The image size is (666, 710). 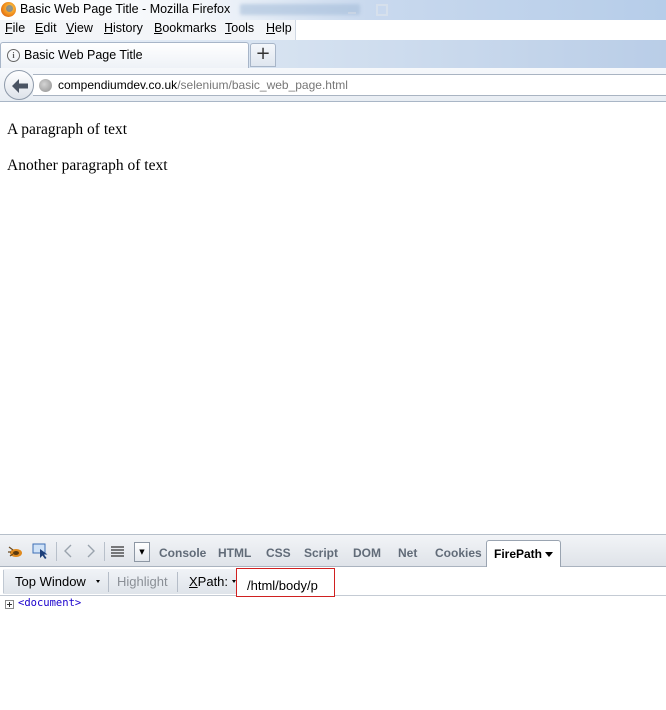 What do you see at coordinates (79, 28) in the screenshot?
I see `menu-view: View` at bounding box center [79, 28].